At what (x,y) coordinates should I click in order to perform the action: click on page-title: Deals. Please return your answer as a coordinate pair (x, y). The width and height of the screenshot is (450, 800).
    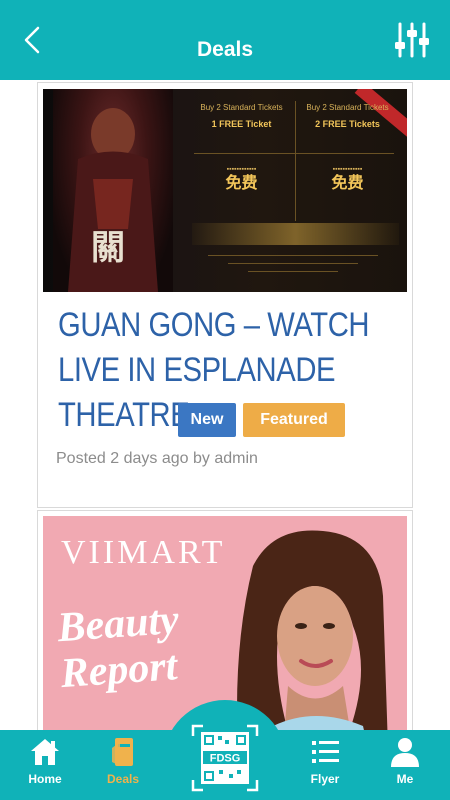
    Looking at the image, I should click on (225, 49).